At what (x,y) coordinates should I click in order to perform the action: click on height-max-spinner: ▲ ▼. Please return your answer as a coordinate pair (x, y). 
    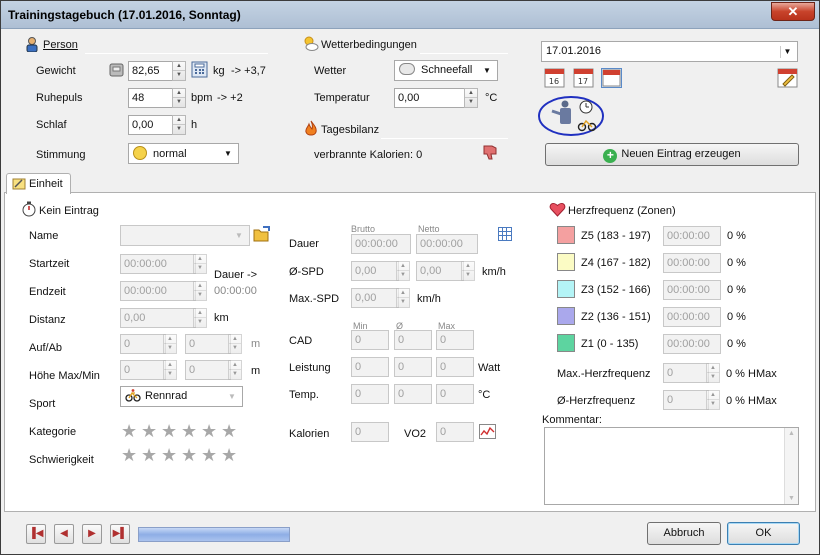
    Looking at the image, I should click on (170, 370).